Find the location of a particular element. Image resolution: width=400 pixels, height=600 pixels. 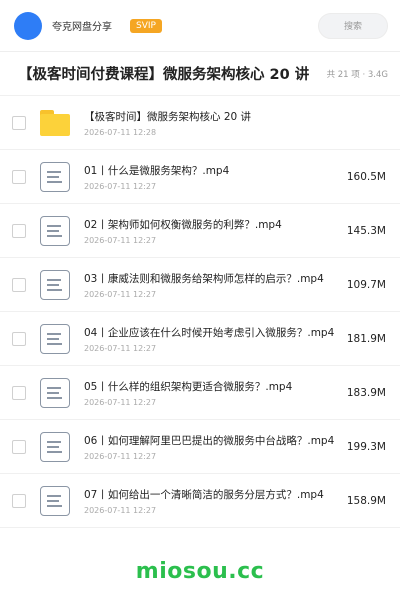

folder-row: 【极客时间】微服务架构核心 20 讲 2026-07-11 12:28 is located at coordinates (200, 123).